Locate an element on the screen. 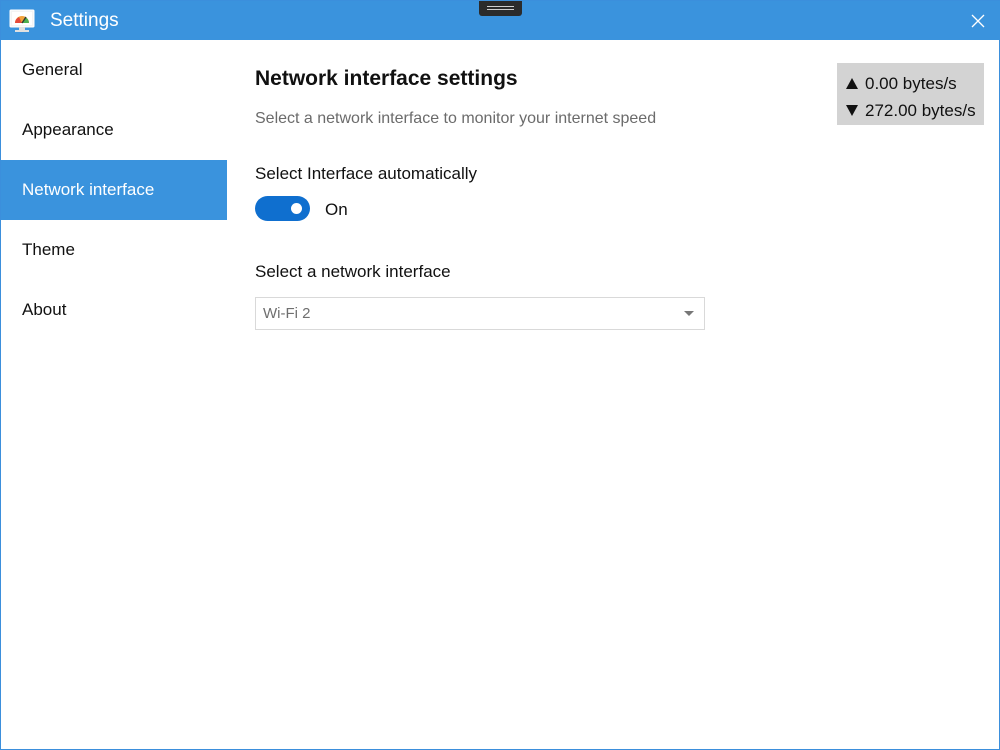  close-button is located at coordinates (977, 20).